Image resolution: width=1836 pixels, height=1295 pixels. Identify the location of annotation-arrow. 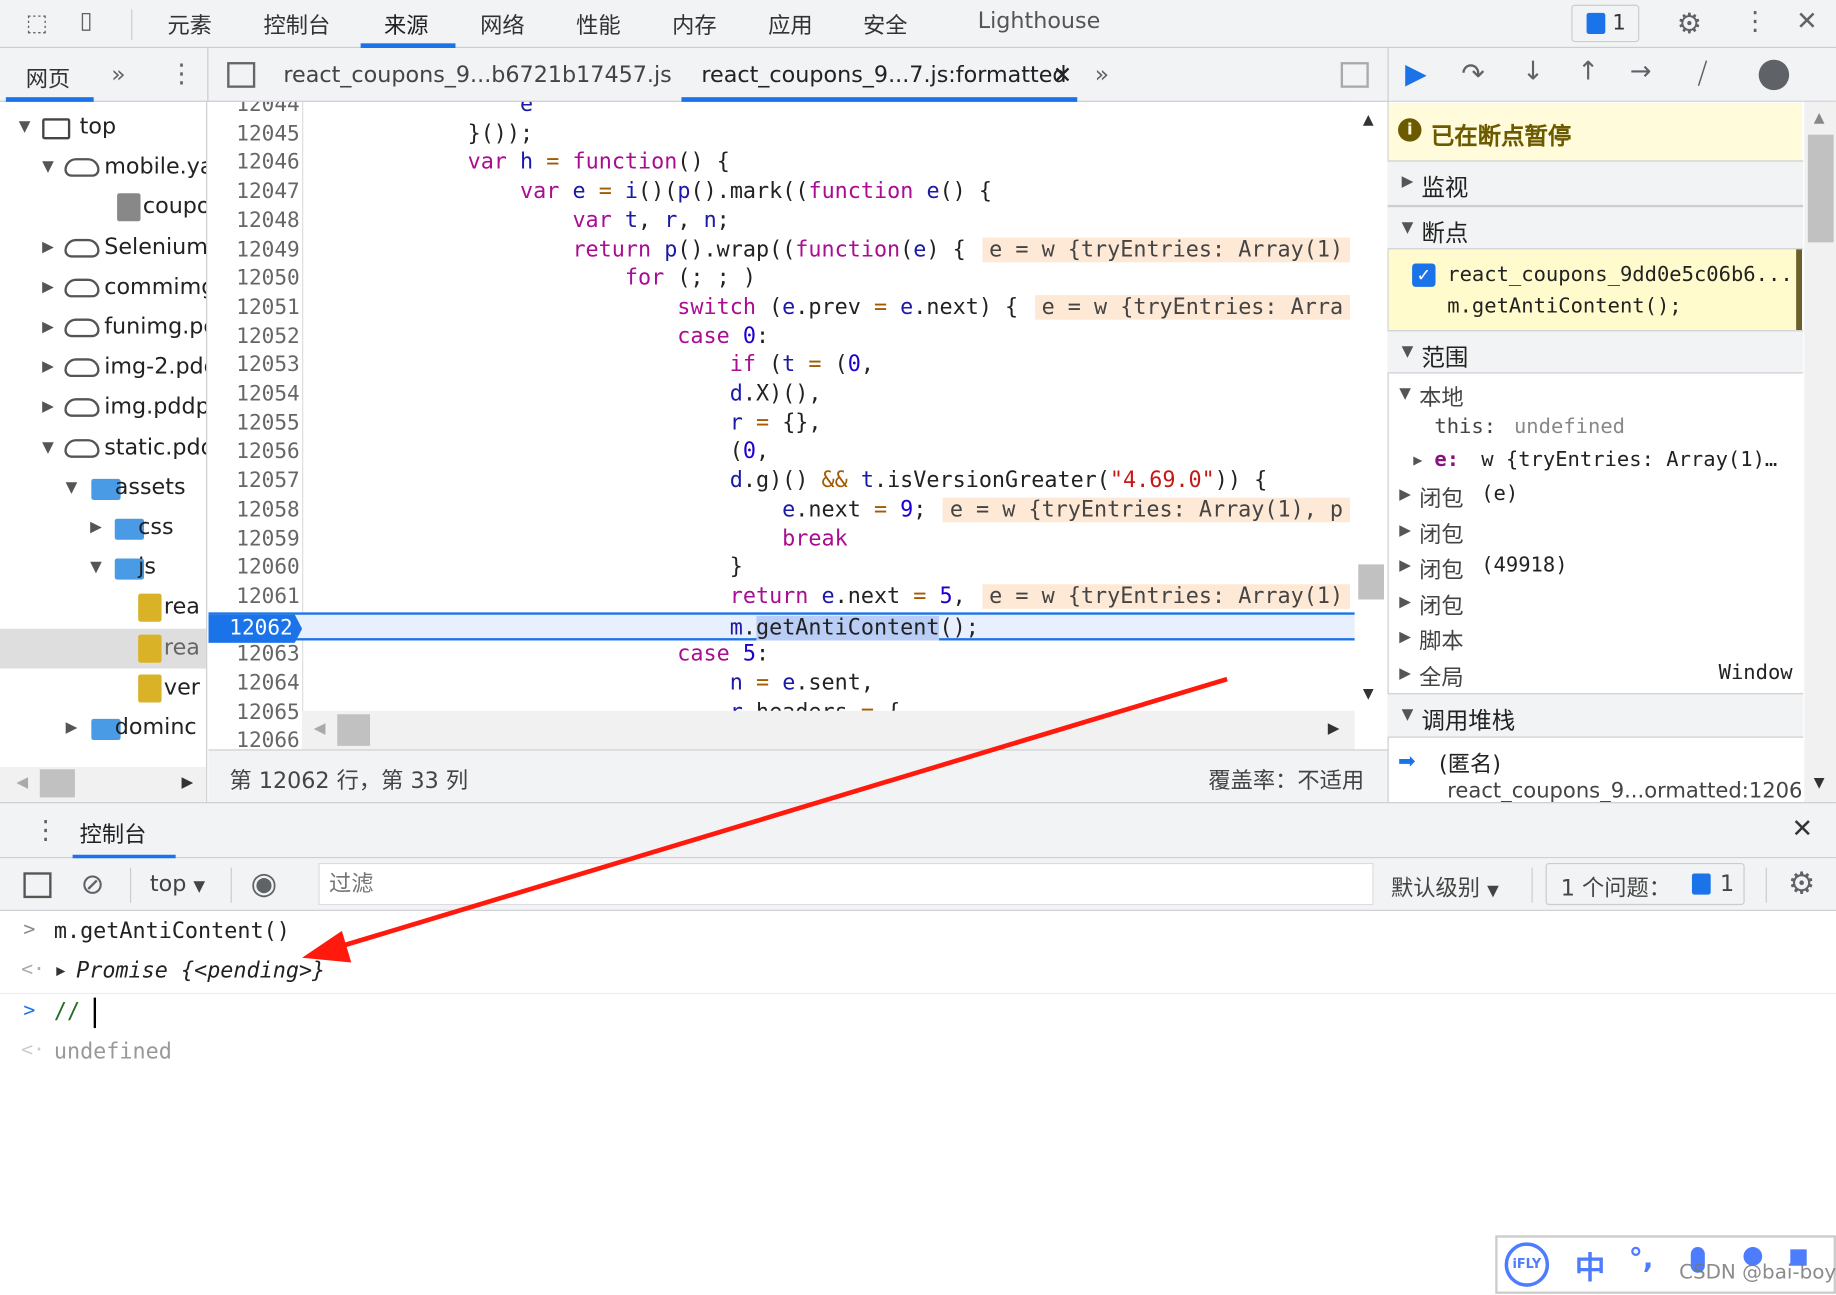
(765, 819).